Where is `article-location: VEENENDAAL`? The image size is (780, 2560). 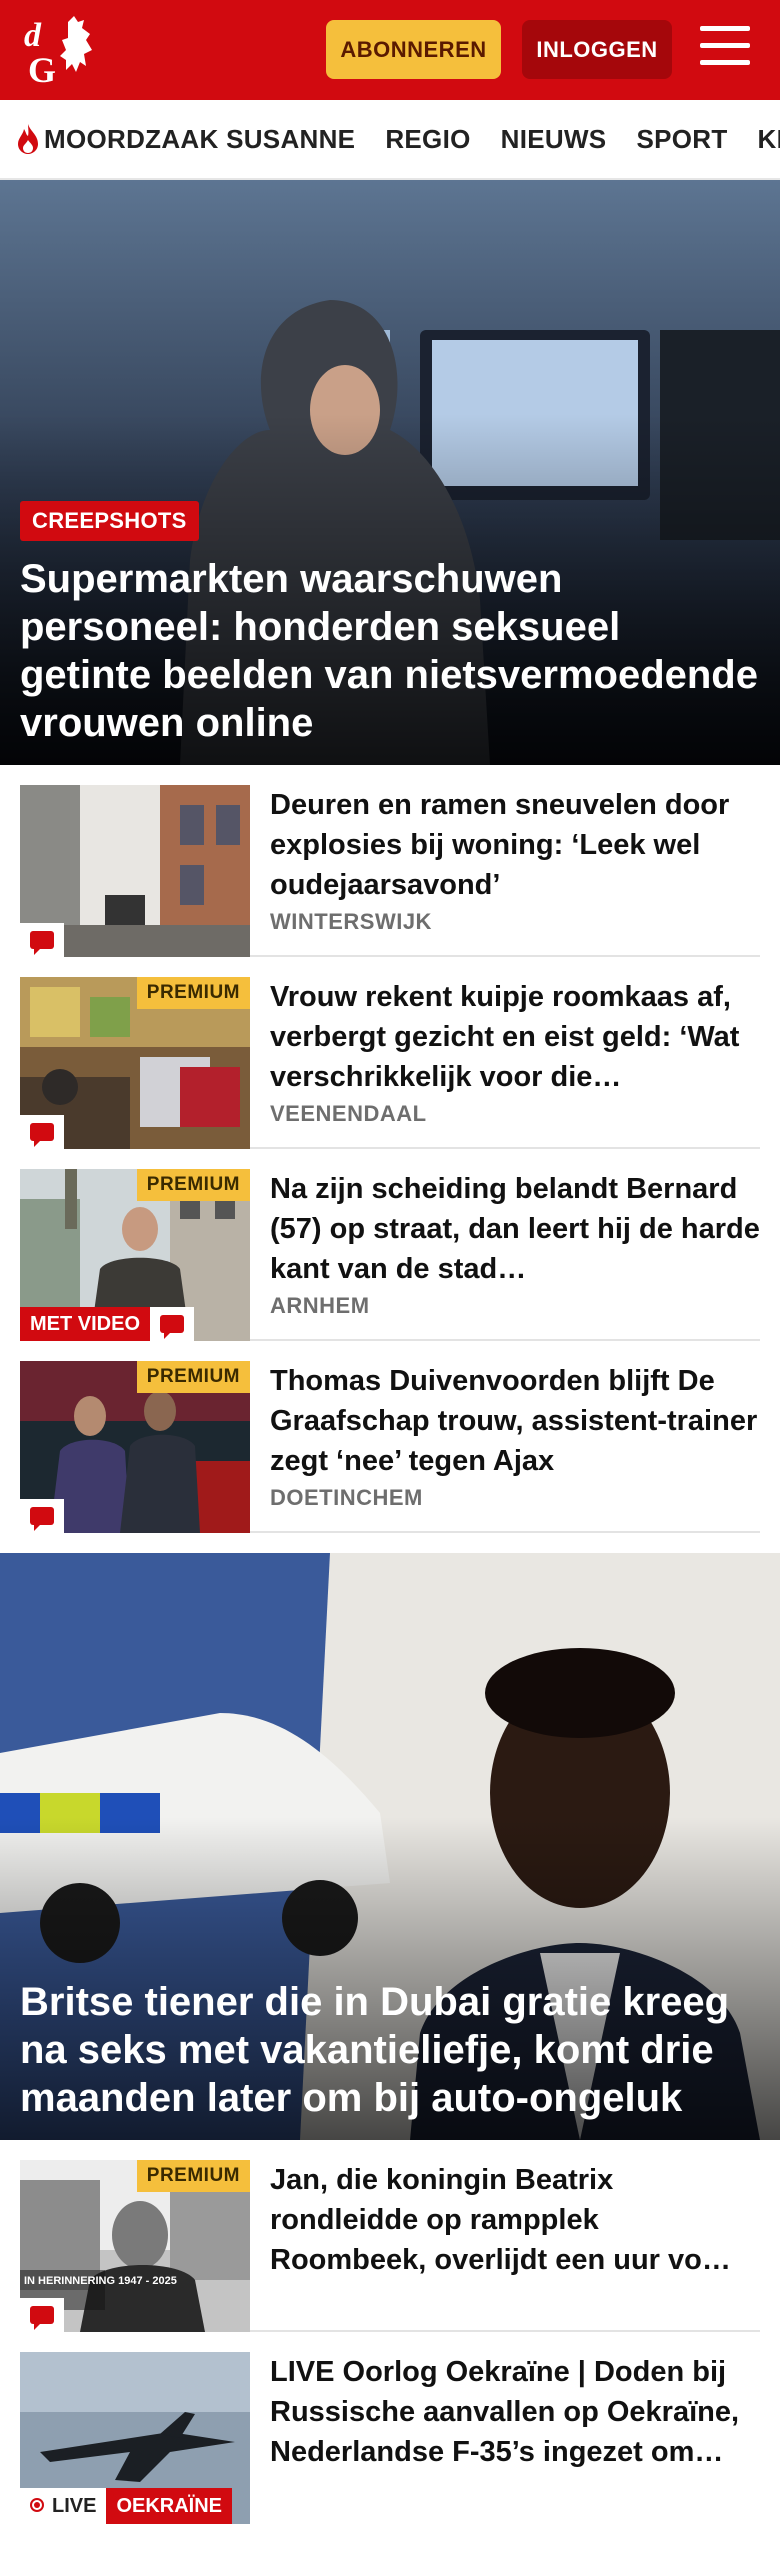 article-location: VEENENDAAL is located at coordinates (348, 1113).